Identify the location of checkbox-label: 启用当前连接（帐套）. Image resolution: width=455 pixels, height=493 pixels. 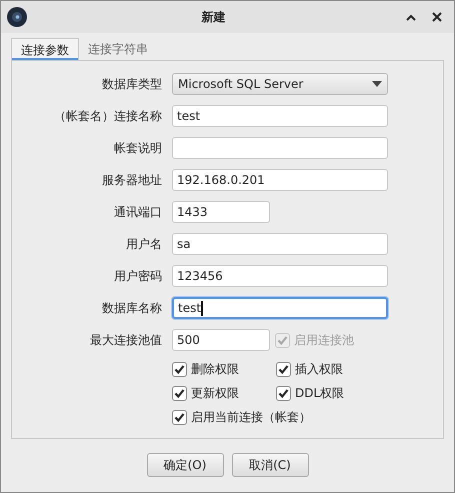
(251, 417).